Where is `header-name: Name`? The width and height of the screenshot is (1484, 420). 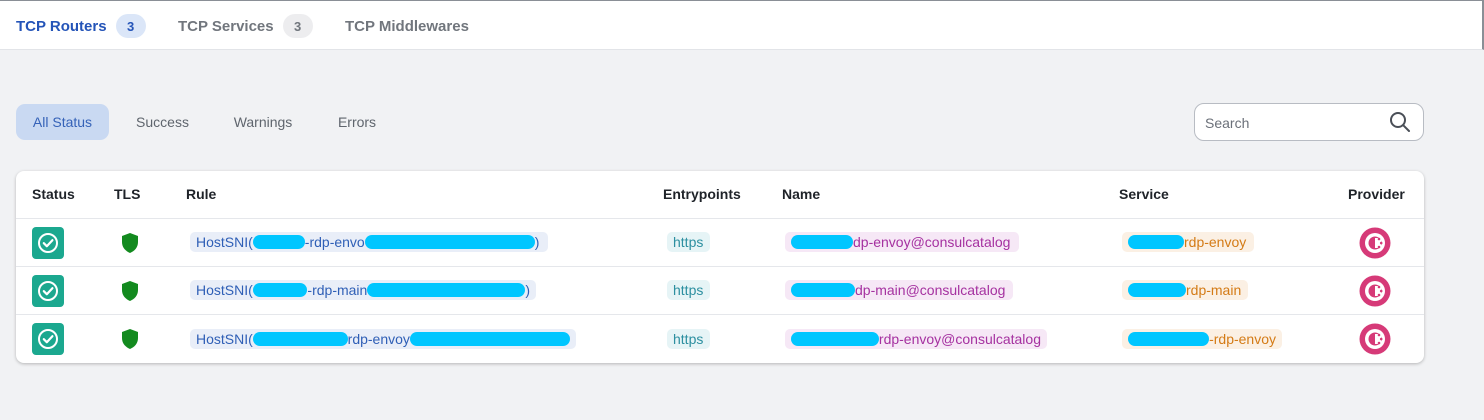 header-name: Name is located at coordinates (801, 194).